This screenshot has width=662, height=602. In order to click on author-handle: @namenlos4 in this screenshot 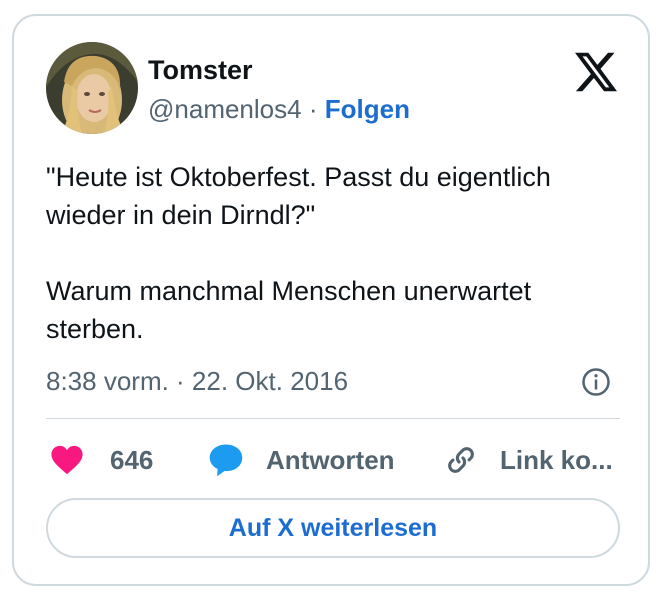, I will do `click(225, 109)`.